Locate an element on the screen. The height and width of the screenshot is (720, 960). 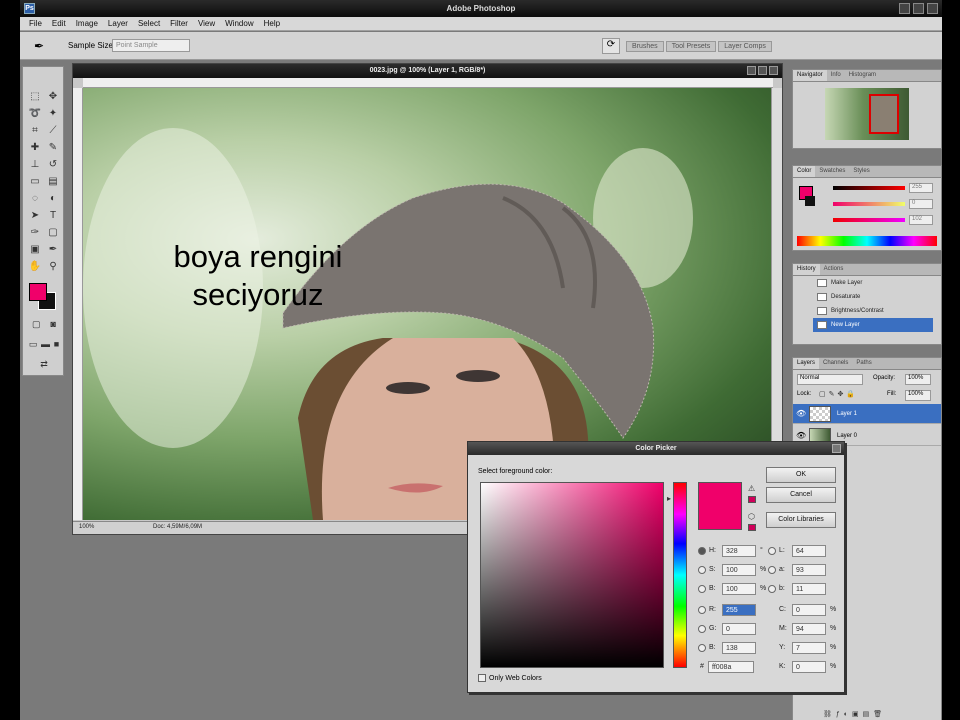
tab-channels: Channels is located at coordinates (835, 363).